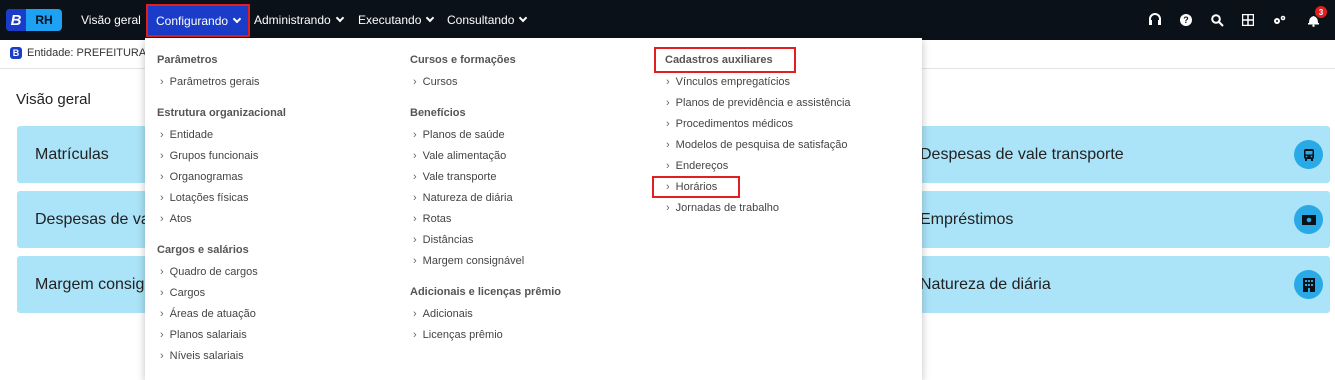 The width and height of the screenshot is (1335, 380). What do you see at coordinates (454, 177) in the screenshot?
I see `menu-item-vale-transporte: › Vale transporte` at bounding box center [454, 177].